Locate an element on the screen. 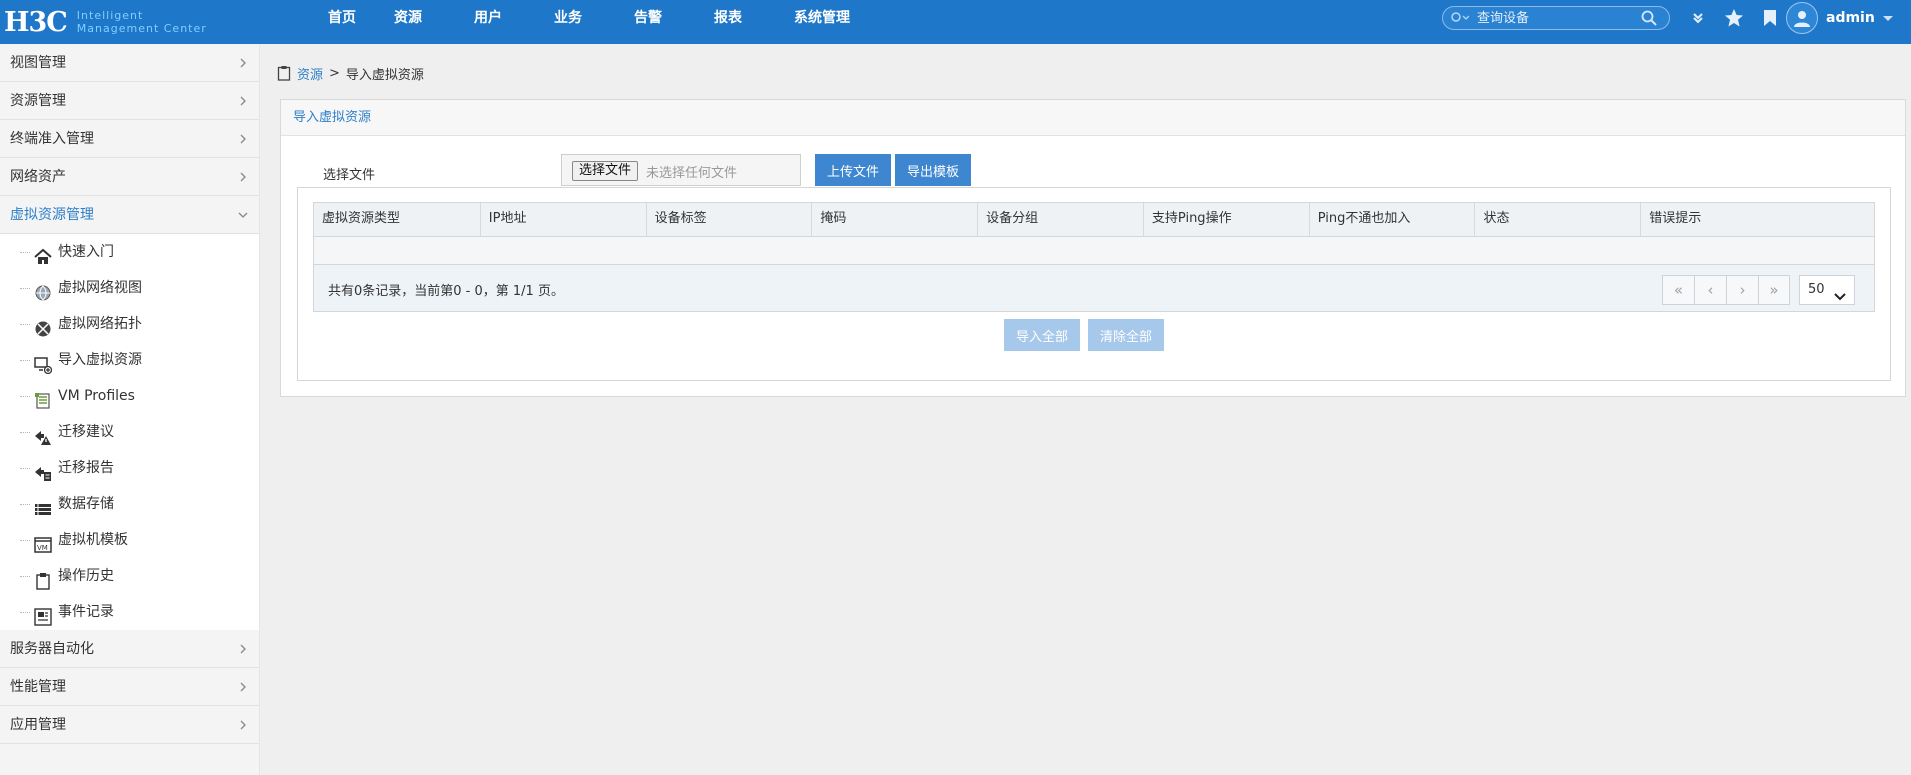 This screenshot has width=1911, height=775. user-menu: admin is located at coordinates (1839, 18).